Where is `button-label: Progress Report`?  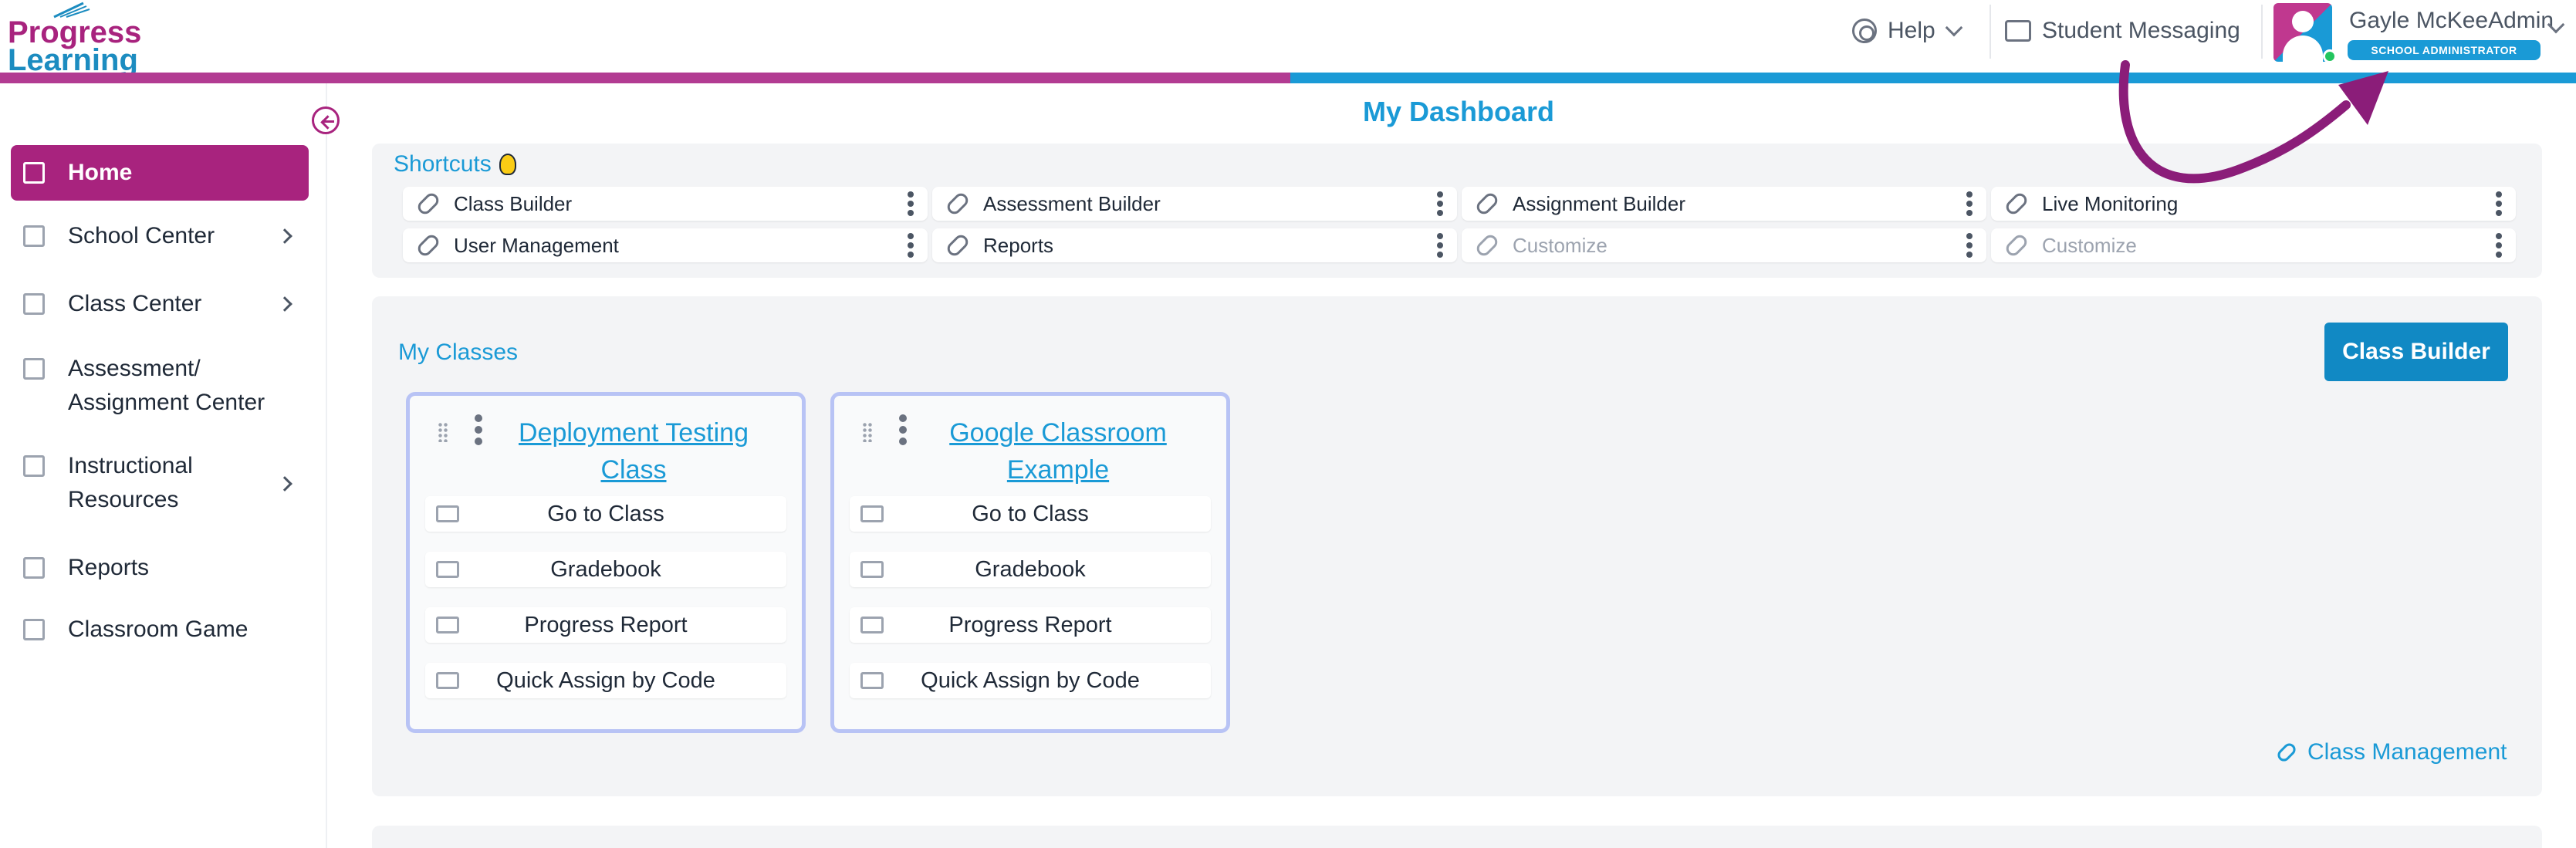
button-label: Progress Report is located at coordinates (1030, 624).